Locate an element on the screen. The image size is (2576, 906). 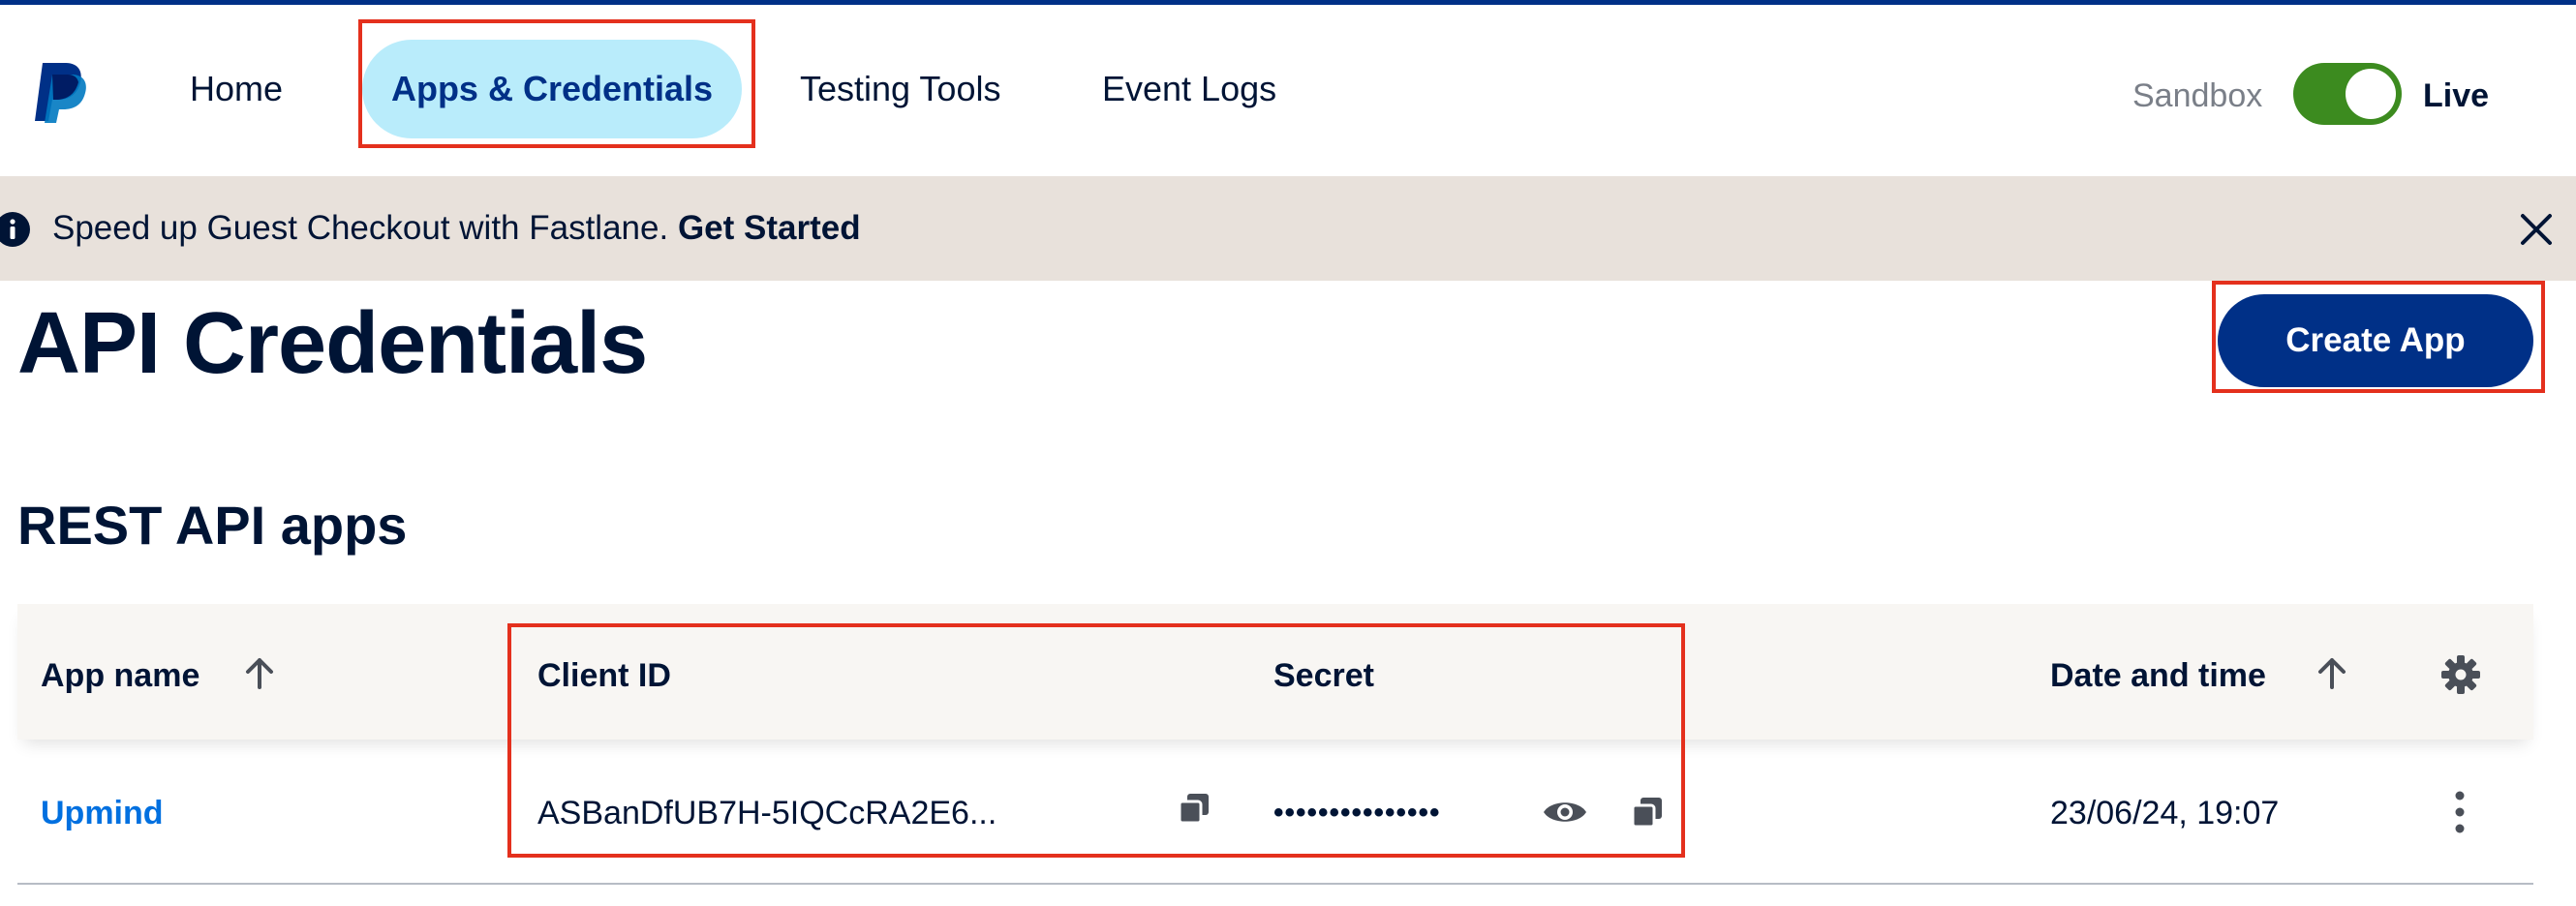
nav-testing-tools: Testing Tools is located at coordinates (900, 89).